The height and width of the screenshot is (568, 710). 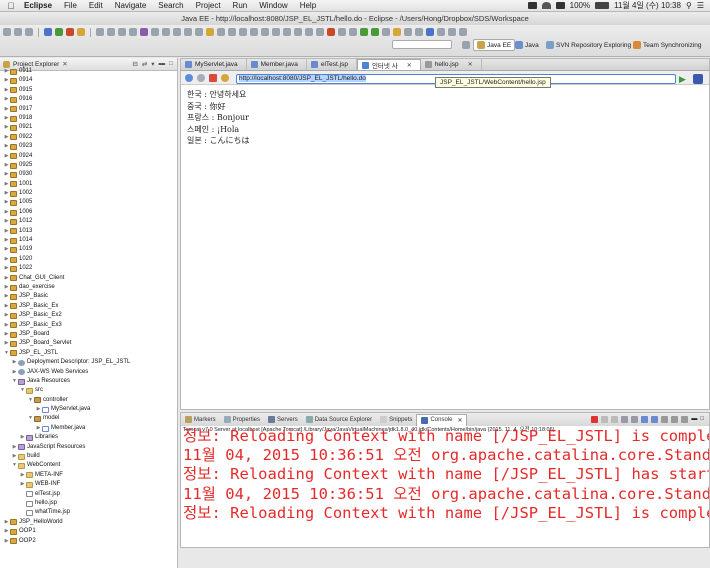 What do you see at coordinates (605, 419) in the screenshot?
I see `remove-launch-icon` at bounding box center [605, 419].